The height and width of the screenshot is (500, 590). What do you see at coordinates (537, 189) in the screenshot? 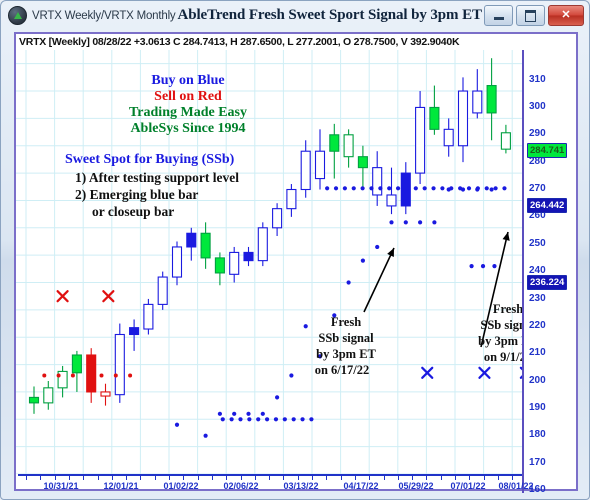
I see `price-tick-270: 270` at bounding box center [537, 189].